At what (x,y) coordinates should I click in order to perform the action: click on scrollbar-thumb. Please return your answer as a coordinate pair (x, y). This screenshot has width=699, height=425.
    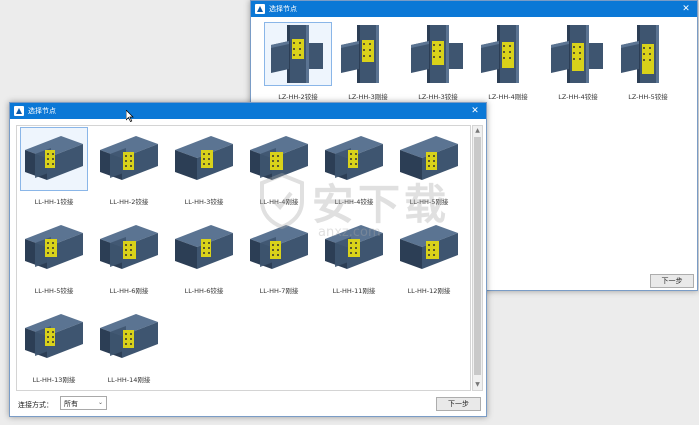
    Looking at the image, I should click on (477, 256).